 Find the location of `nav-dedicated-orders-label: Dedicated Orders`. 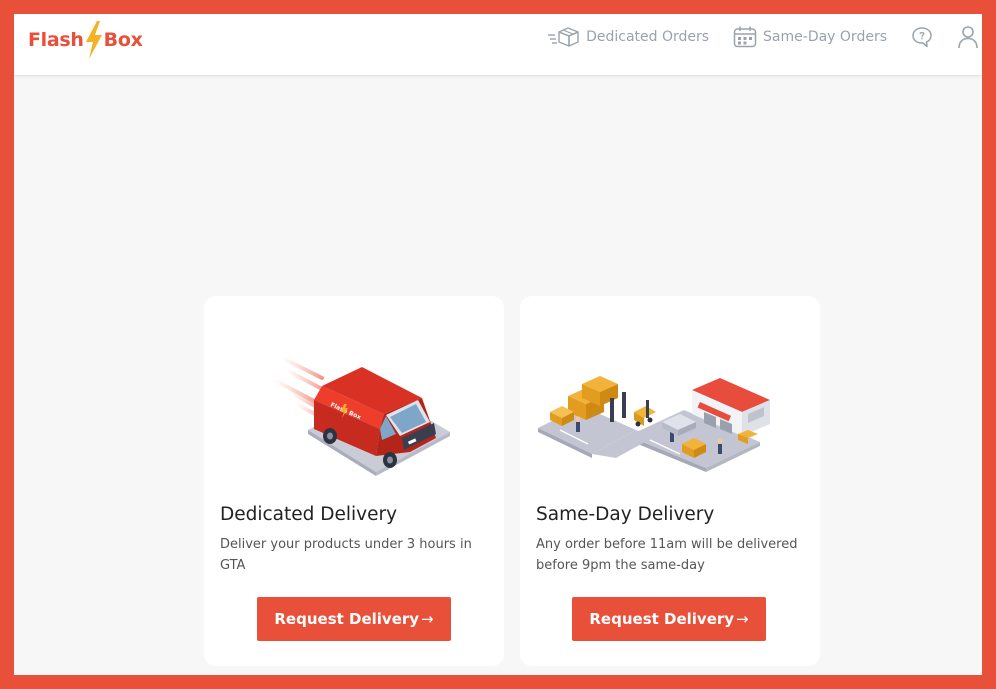

nav-dedicated-orders-label: Dedicated Orders is located at coordinates (648, 37).